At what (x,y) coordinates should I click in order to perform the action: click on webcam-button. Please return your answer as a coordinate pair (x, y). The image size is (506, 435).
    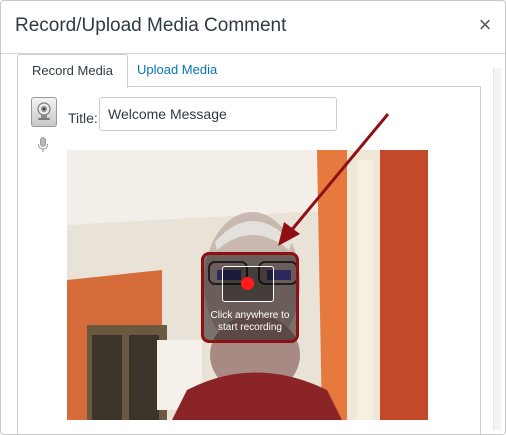
    Looking at the image, I should click on (44, 112).